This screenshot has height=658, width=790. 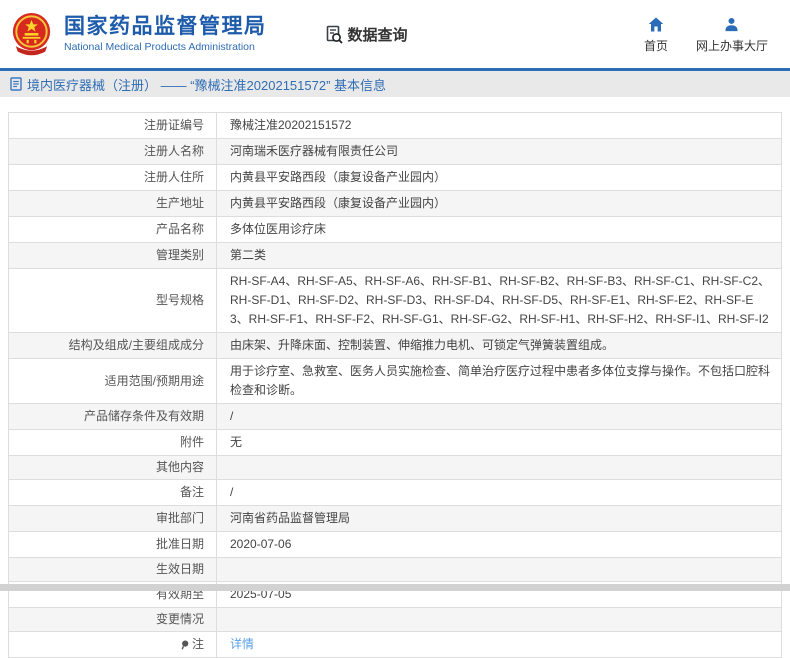 What do you see at coordinates (179, 300) in the screenshot?
I see `row-label: 型号规格` at bounding box center [179, 300].